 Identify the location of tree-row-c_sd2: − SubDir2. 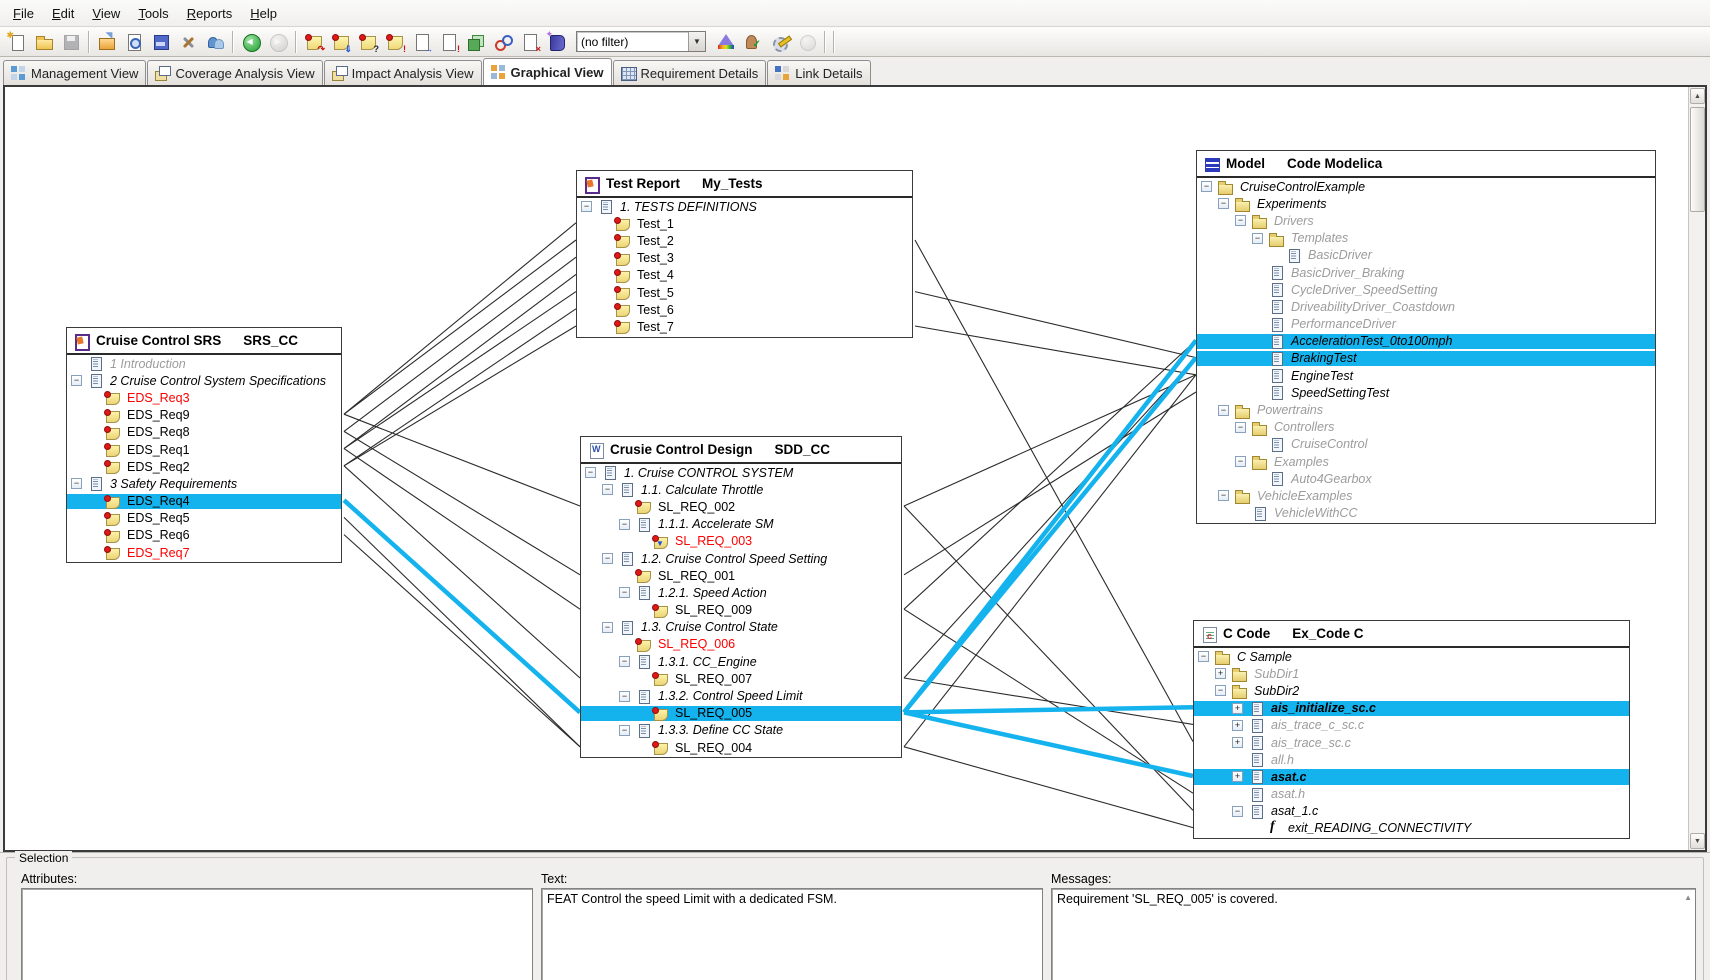
(1411, 691).